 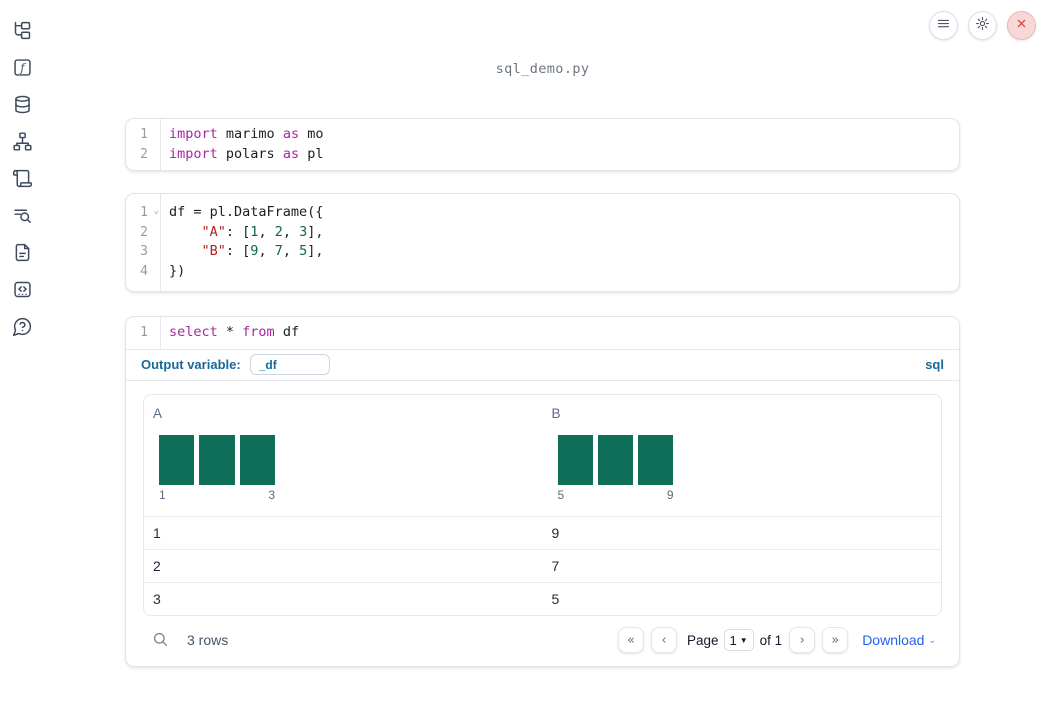 I want to click on sidebar-item-dependencies, so click(x=22, y=144).